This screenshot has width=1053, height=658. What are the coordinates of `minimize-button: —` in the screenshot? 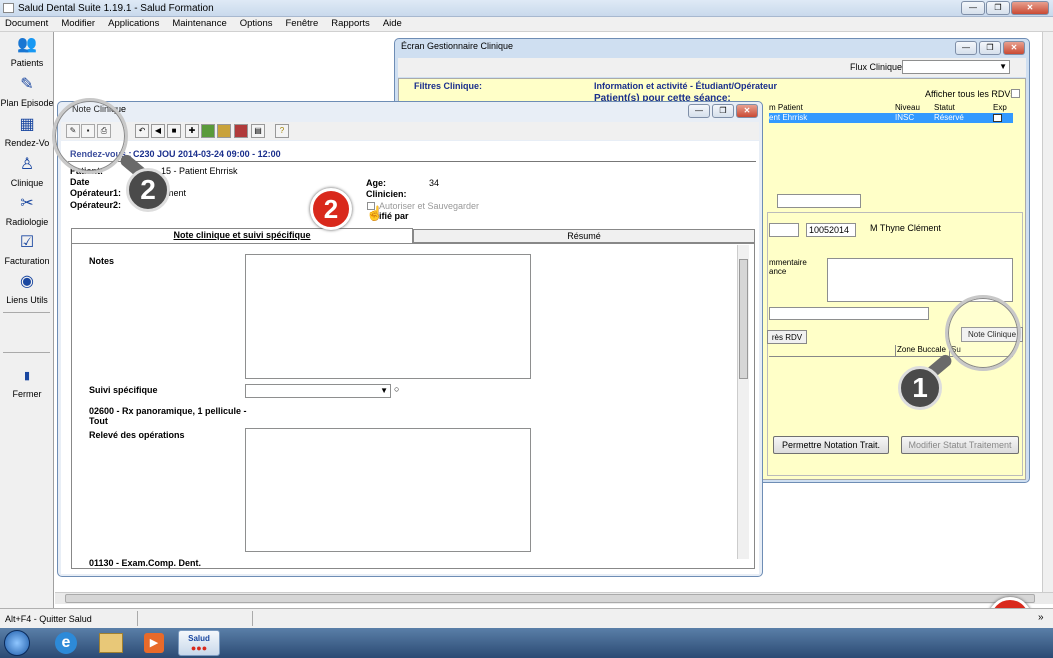 It's located at (973, 8).